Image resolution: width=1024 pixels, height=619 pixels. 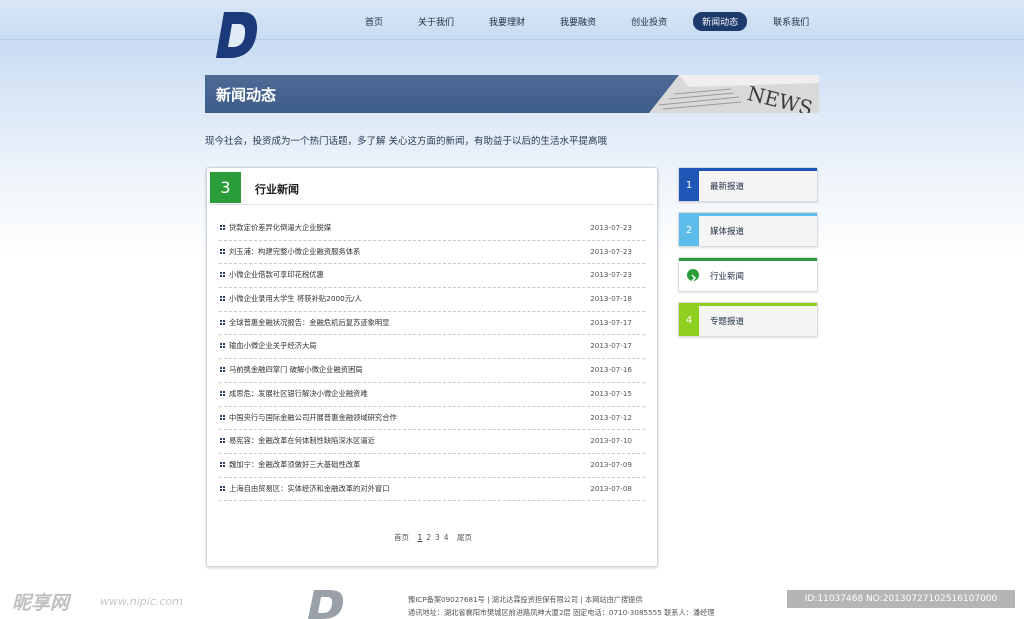 I want to click on nav-item-4: 创业投资, so click(x=649, y=21).